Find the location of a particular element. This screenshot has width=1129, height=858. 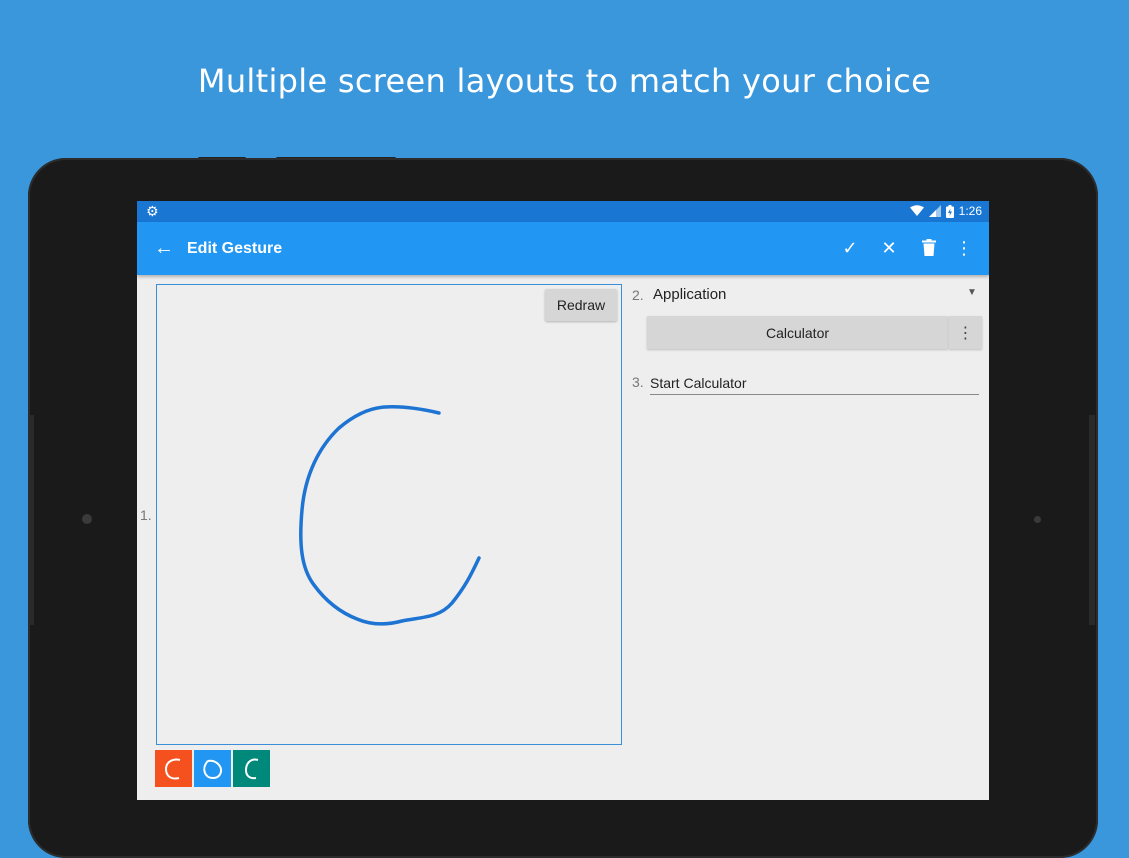

battery-charging-icon is located at coordinates (949, 211).